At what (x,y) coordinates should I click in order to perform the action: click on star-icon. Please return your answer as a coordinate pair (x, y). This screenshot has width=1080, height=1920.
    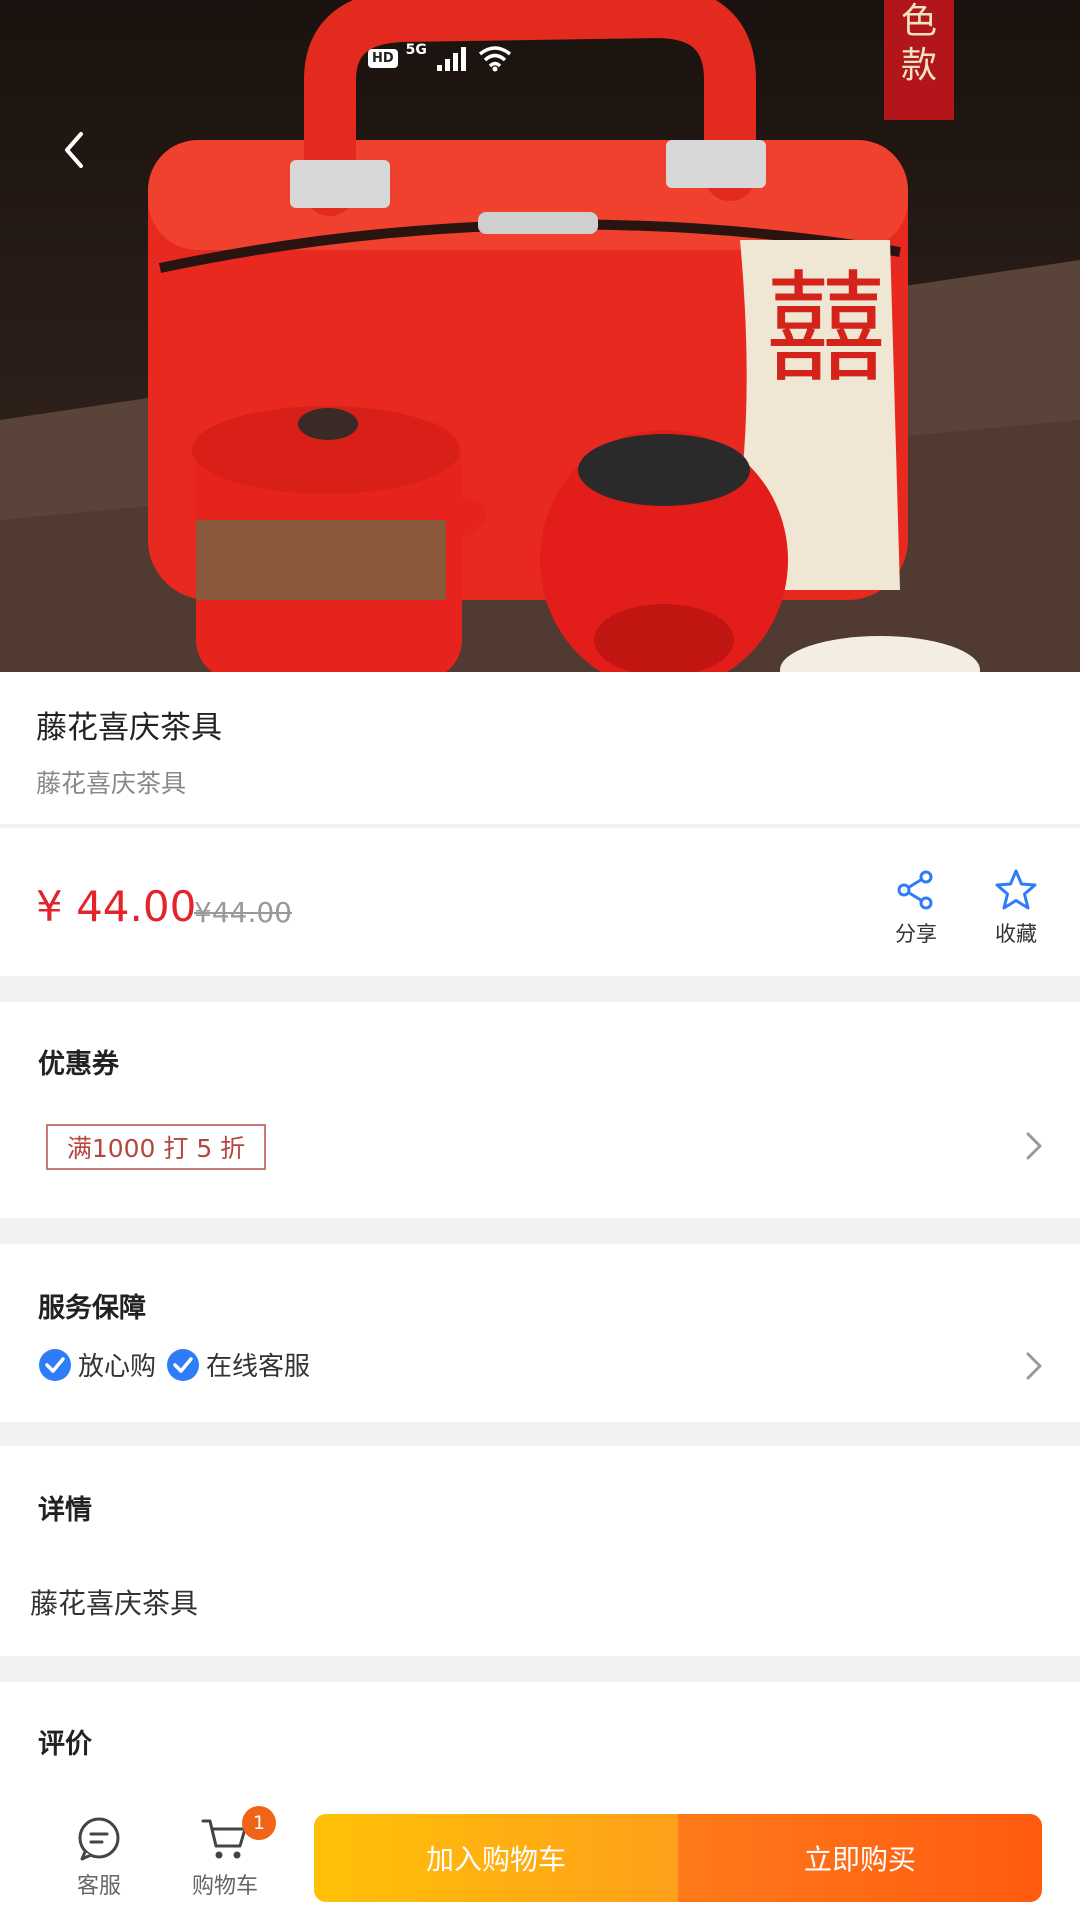
    Looking at the image, I should click on (1016, 889).